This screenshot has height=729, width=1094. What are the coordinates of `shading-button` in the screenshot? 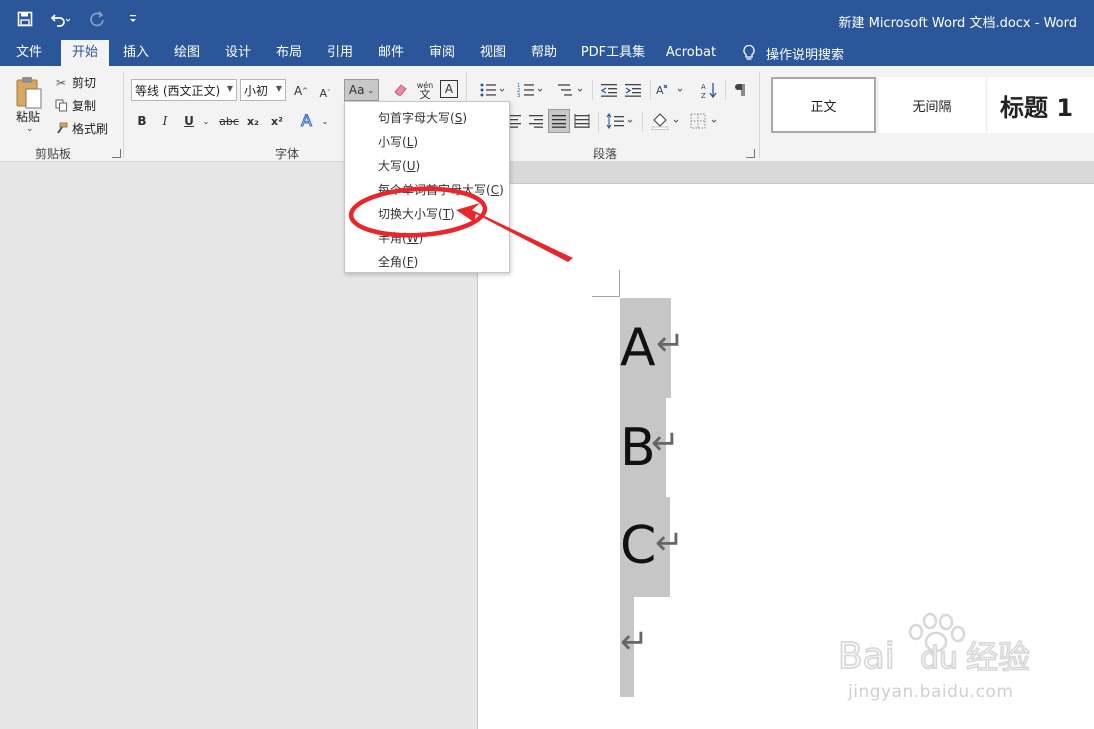 It's located at (665, 121).